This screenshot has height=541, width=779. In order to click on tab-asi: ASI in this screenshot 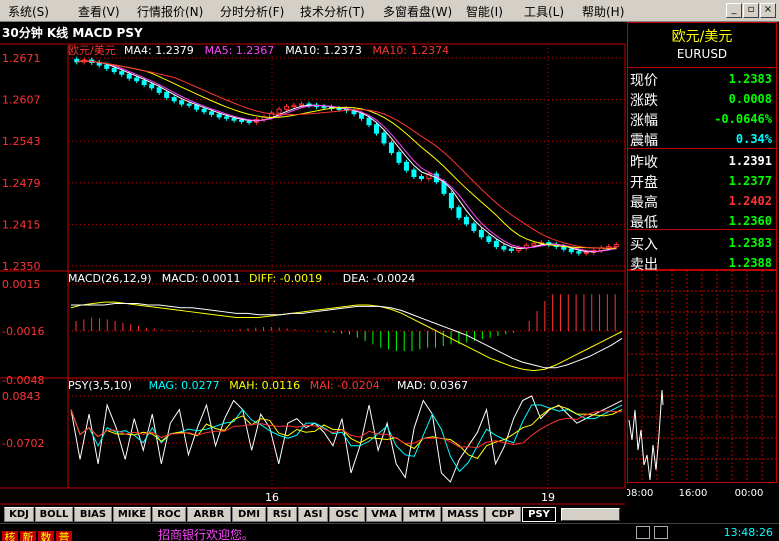, I will do `click(313, 514)`.